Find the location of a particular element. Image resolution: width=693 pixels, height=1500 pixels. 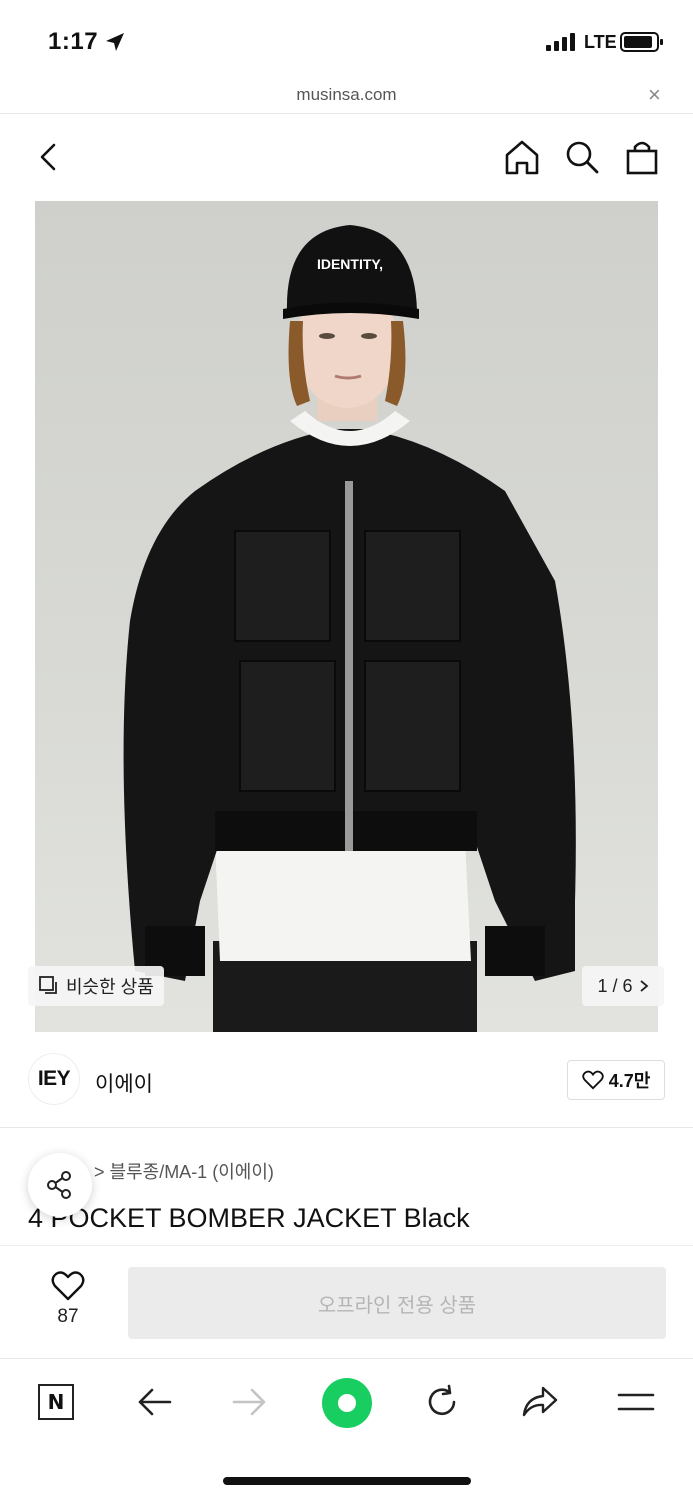

share-button is located at coordinates (60, 1185).